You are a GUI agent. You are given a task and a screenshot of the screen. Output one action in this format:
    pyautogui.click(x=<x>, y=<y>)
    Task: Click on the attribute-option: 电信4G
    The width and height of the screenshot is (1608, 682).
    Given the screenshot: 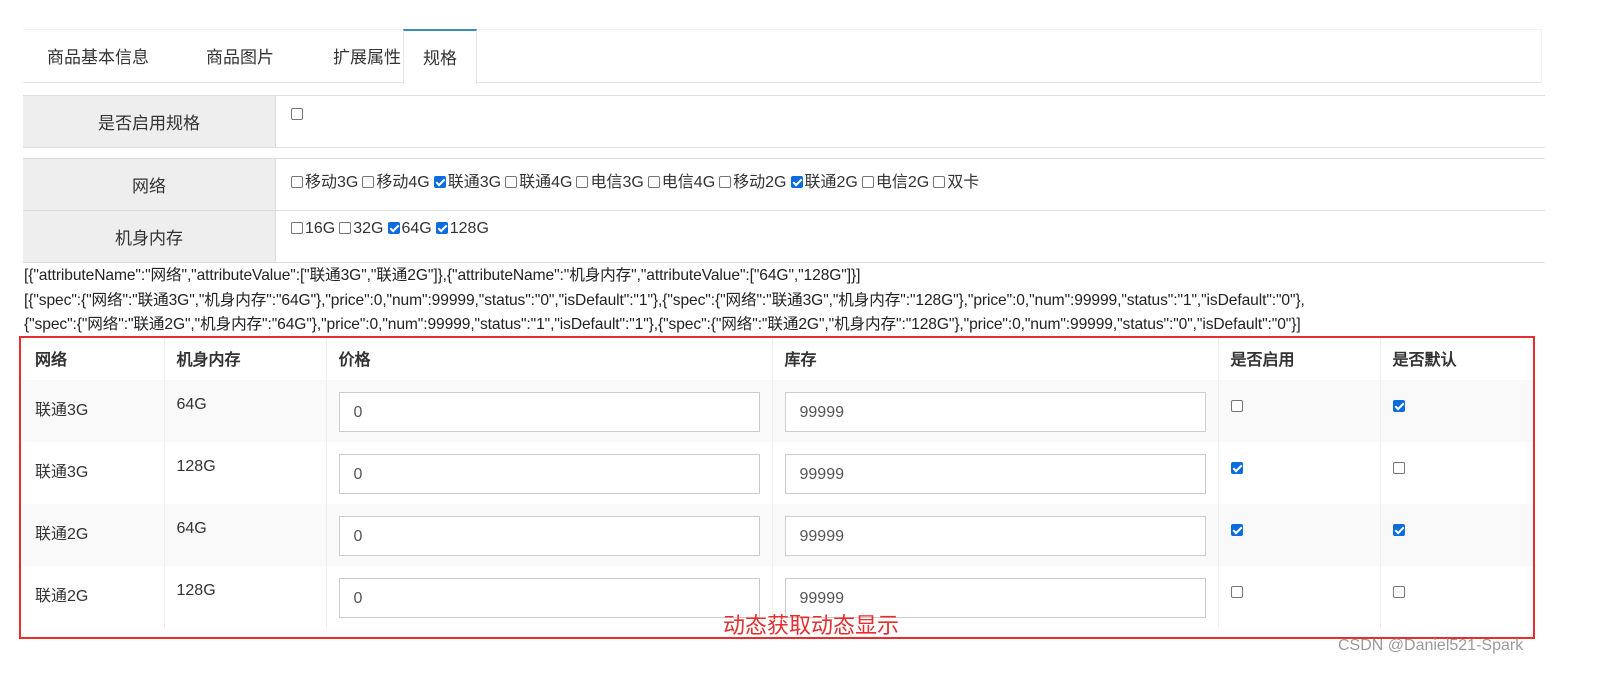 What is the action you would take?
    pyautogui.click(x=681, y=182)
    